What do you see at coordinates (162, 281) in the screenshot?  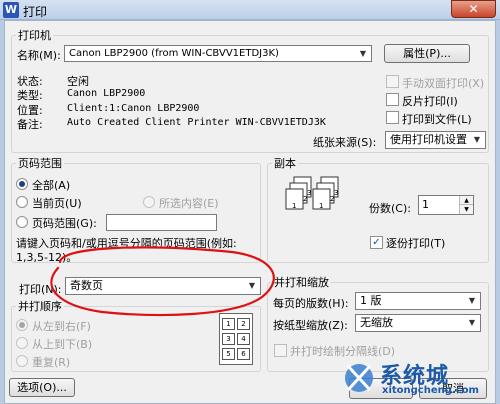 I see `red-annotation-ellipse` at bounding box center [162, 281].